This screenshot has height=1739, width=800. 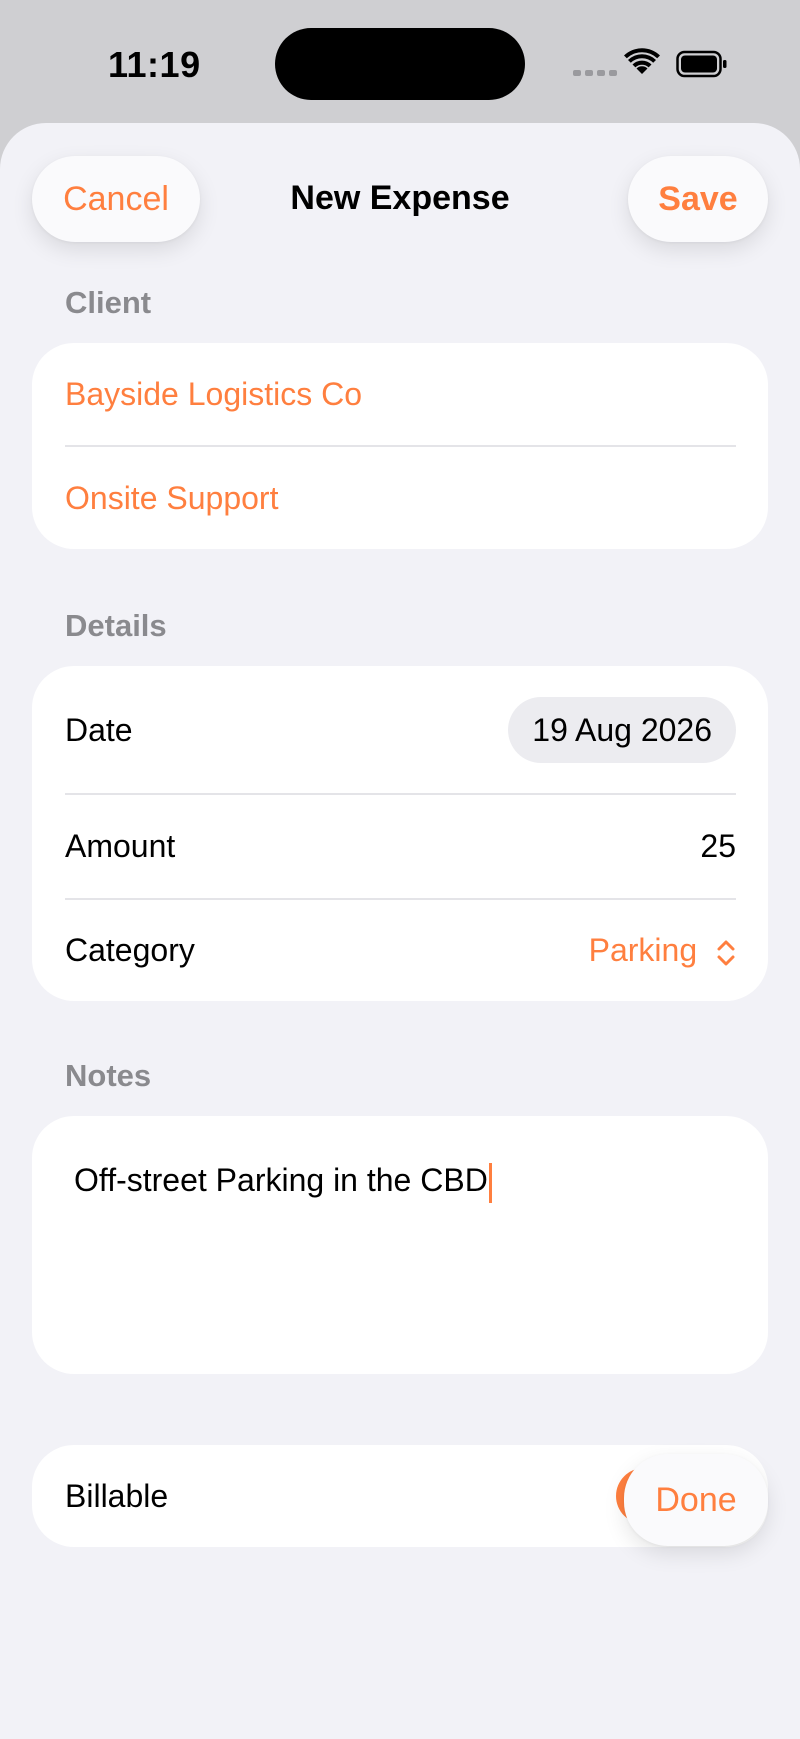 I want to click on category-row: Category Parking, so click(x=400, y=950).